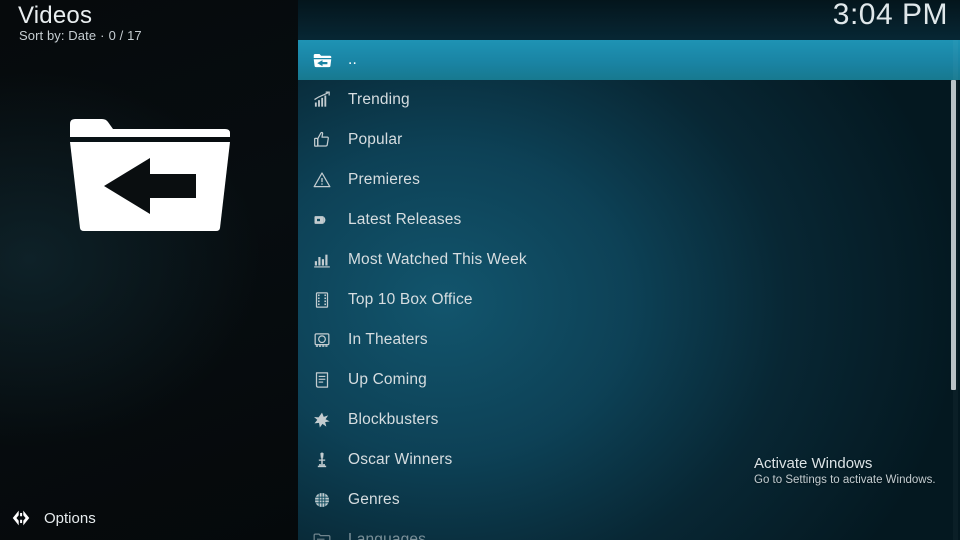  What do you see at coordinates (410, 299) in the screenshot?
I see `list-item-label: Top 10 Box Office` at bounding box center [410, 299].